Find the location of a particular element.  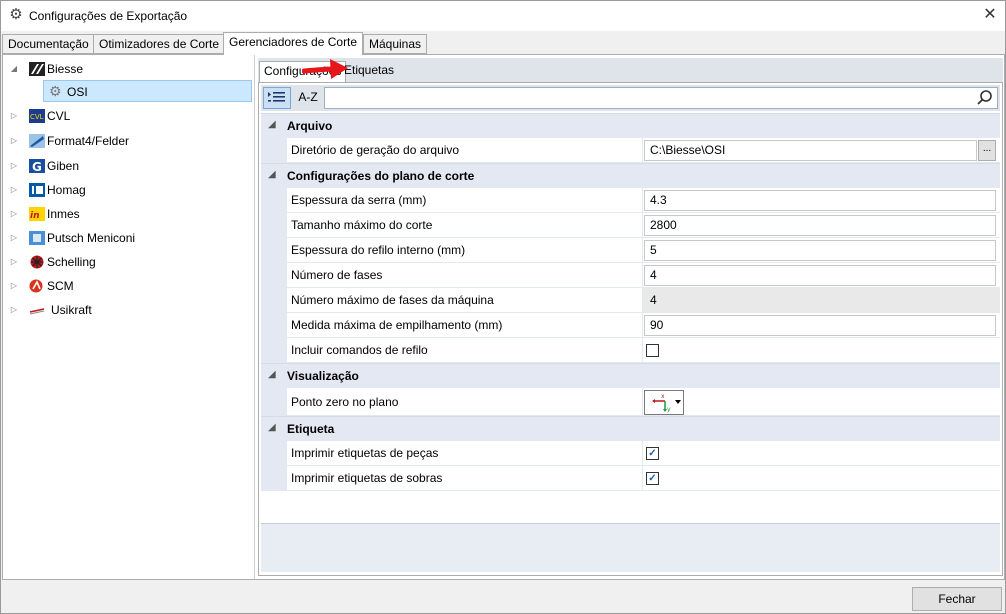

tree-item-giben: ▷ G Giben is located at coordinates (127, 166).